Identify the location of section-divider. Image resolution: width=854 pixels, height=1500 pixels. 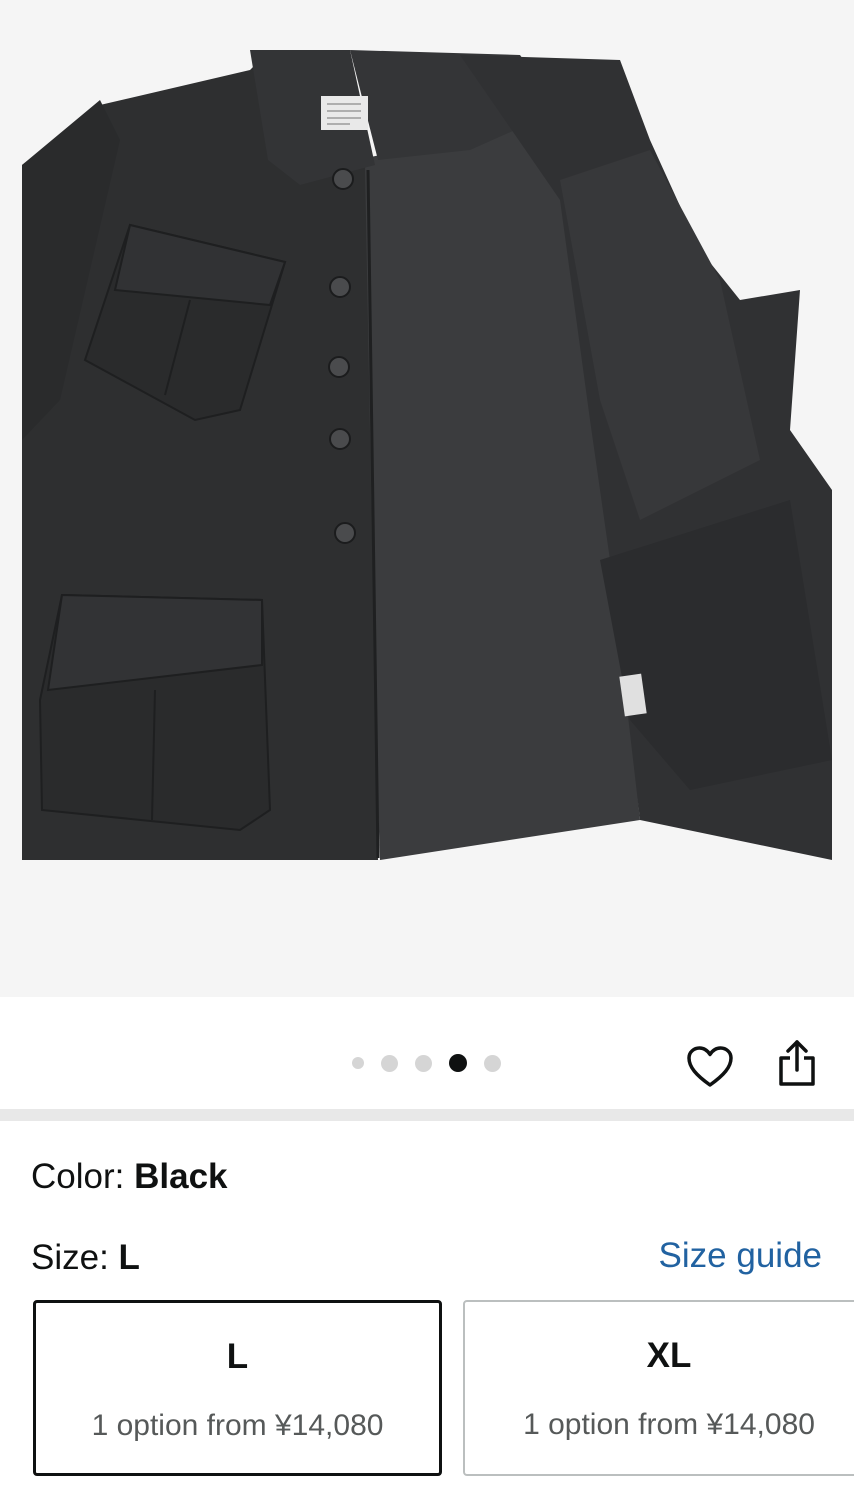
(427, 1115).